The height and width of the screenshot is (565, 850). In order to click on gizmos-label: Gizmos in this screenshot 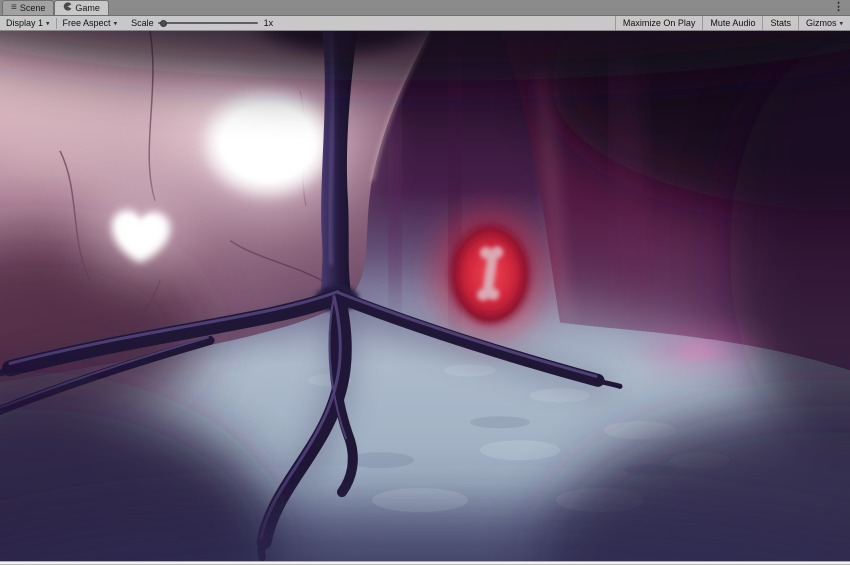, I will do `click(821, 23)`.